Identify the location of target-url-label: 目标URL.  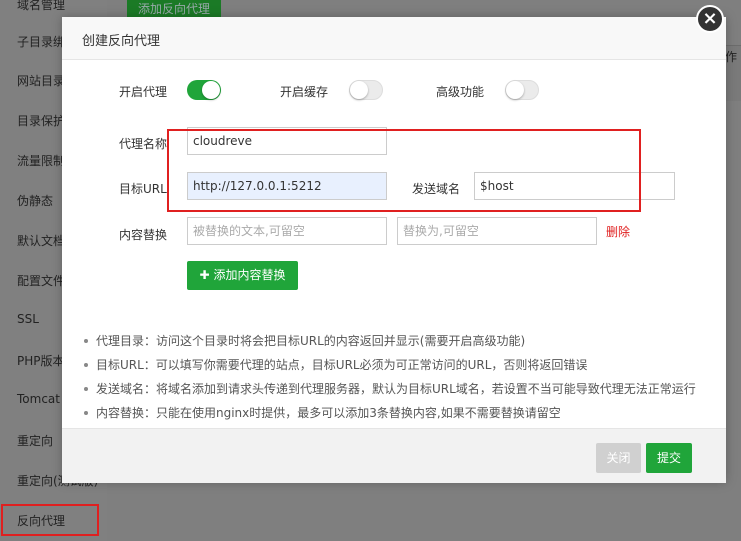
(143, 189).